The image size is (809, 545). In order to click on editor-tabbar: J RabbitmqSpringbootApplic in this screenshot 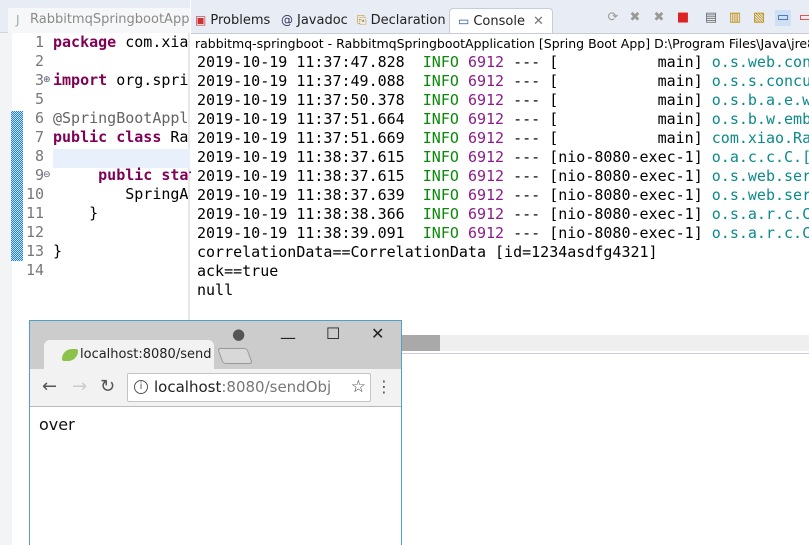, I will do `click(95, 16)`.